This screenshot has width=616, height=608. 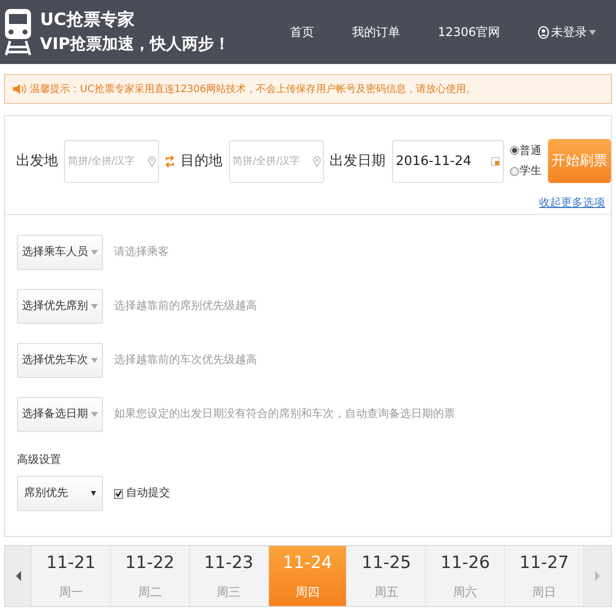 I want to click on option-hint: 如果您设定的出发日期没有符合的席别和车次，自动查询备选日期的票, so click(x=284, y=414).